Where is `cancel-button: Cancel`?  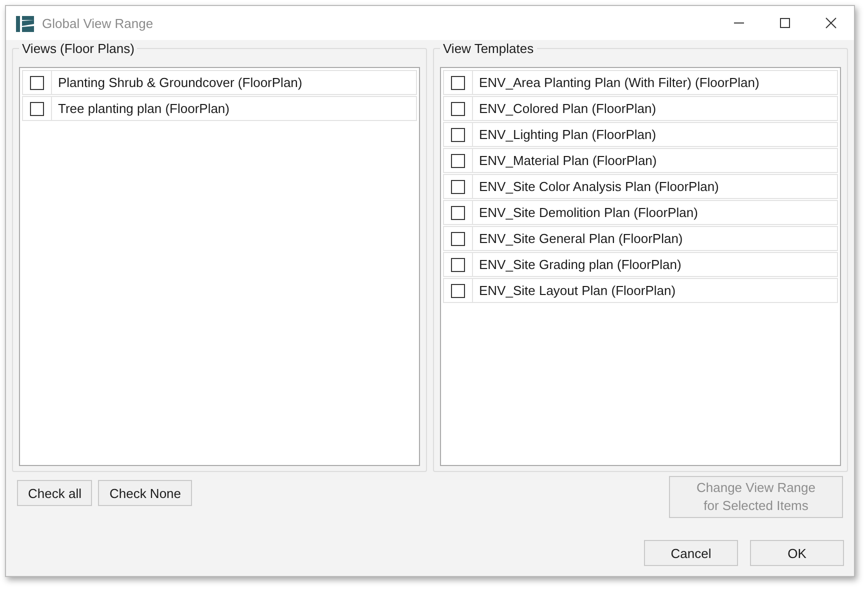 cancel-button: Cancel is located at coordinates (691, 553).